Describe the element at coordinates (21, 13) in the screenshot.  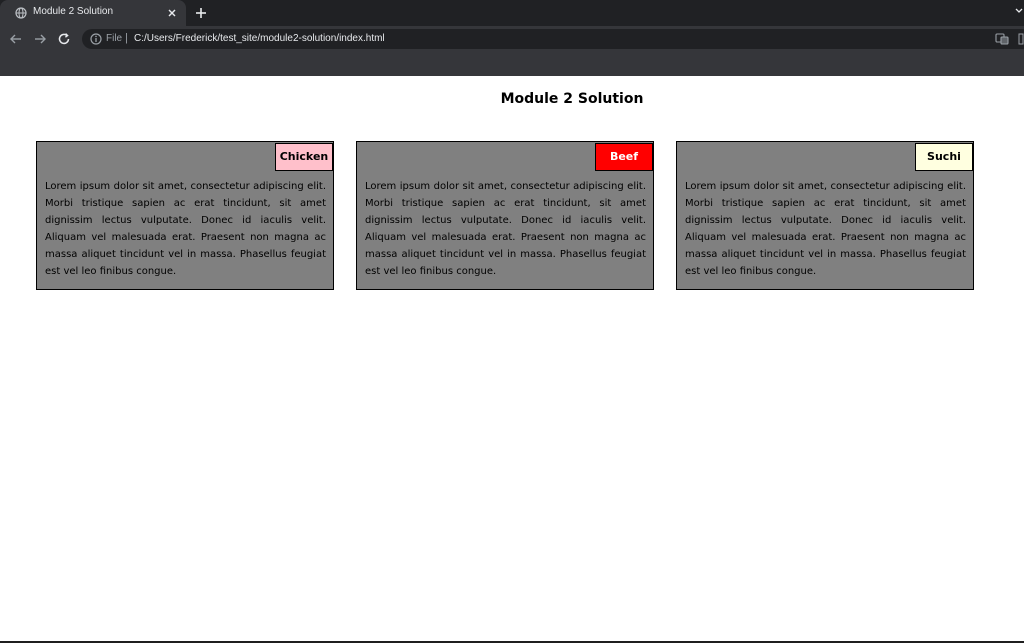
I see `globe-icon` at that location.